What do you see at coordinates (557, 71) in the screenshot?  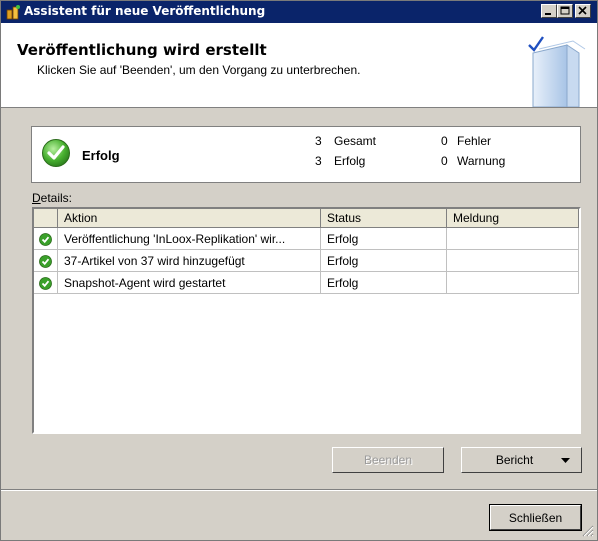 I see `wizard-book-icon` at bounding box center [557, 71].